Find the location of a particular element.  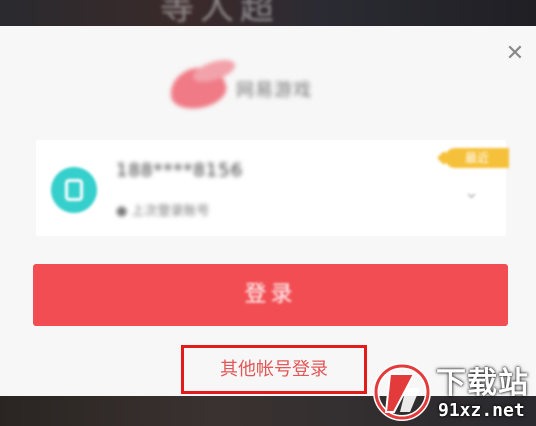

phone-icon is located at coordinates (74, 190).